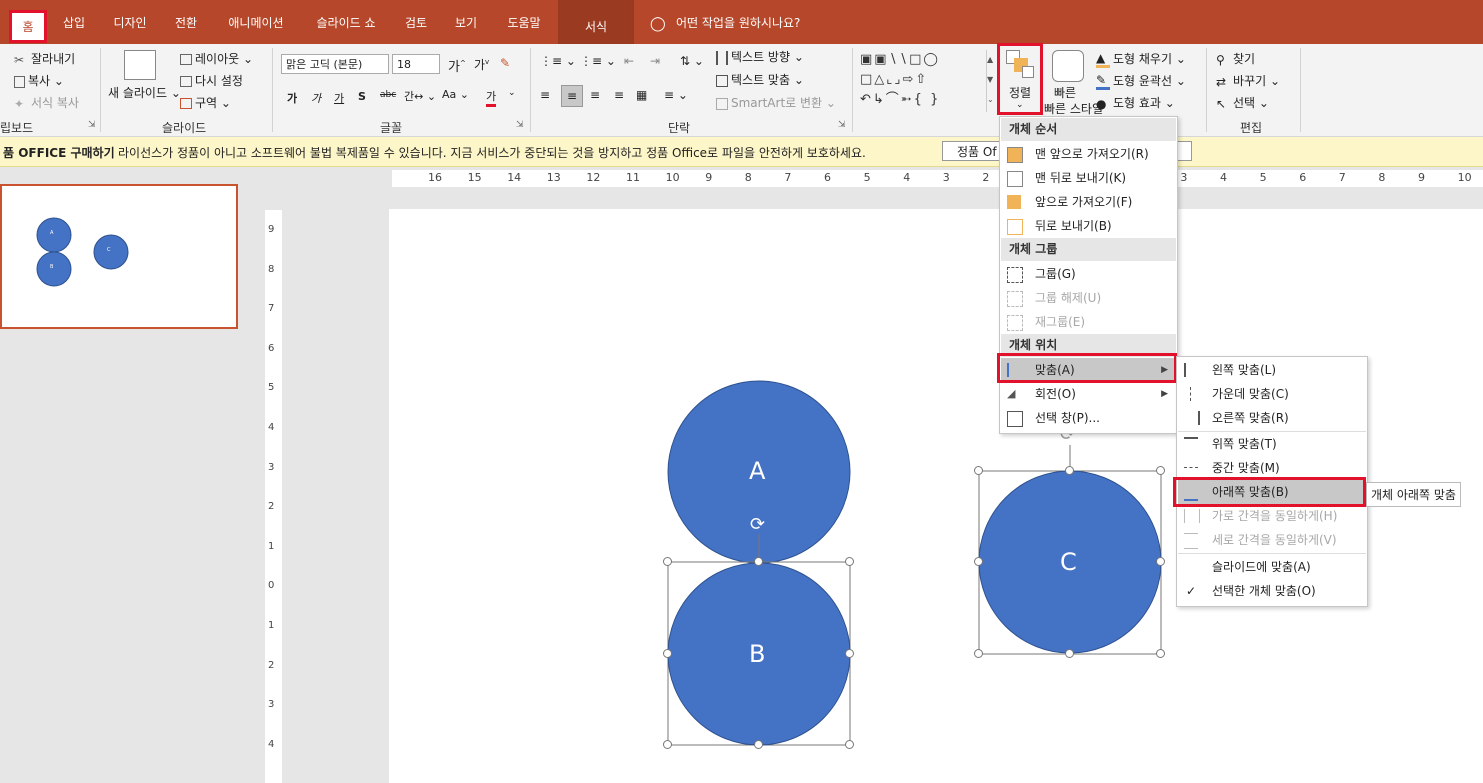 The width and height of the screenshot is (1483, 783). What do you see at coordinates (211, 80) in the screenshot?
I see `reset-button: 다시 설정` at bounding box center [211, 80].